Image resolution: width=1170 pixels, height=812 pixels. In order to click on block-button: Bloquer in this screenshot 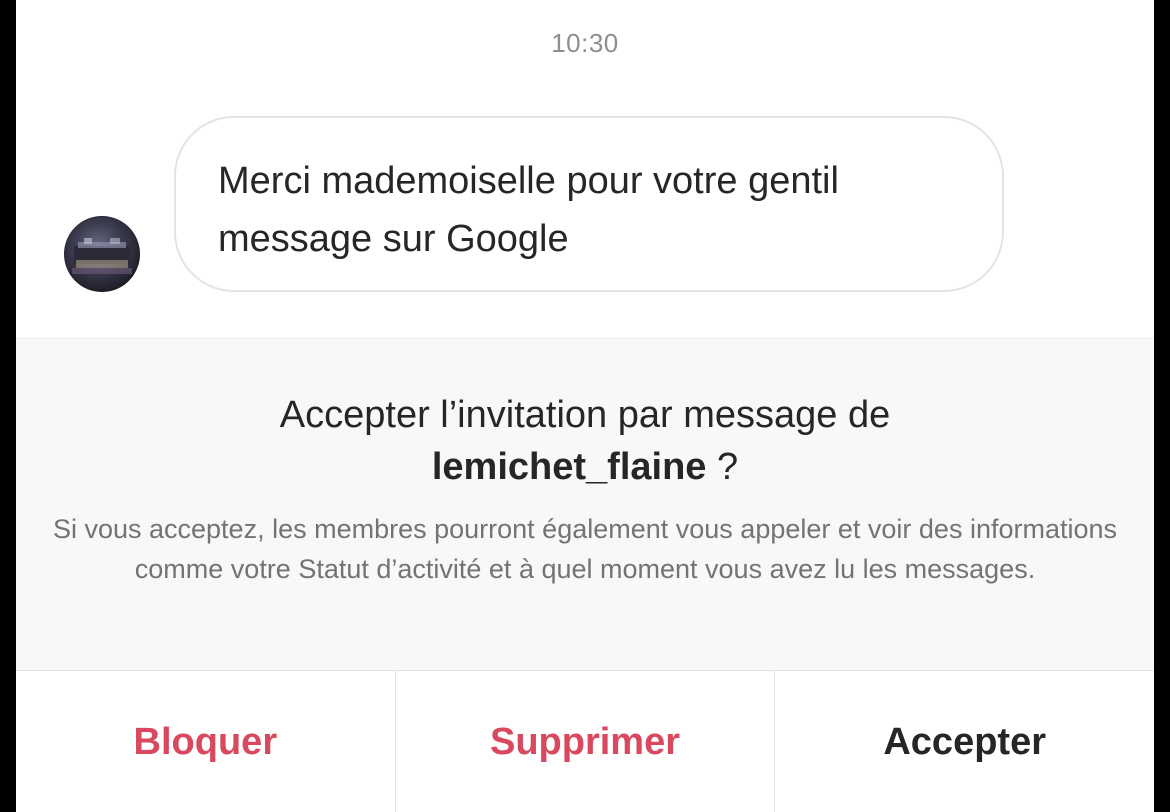, I will do `click(205, 741)`.